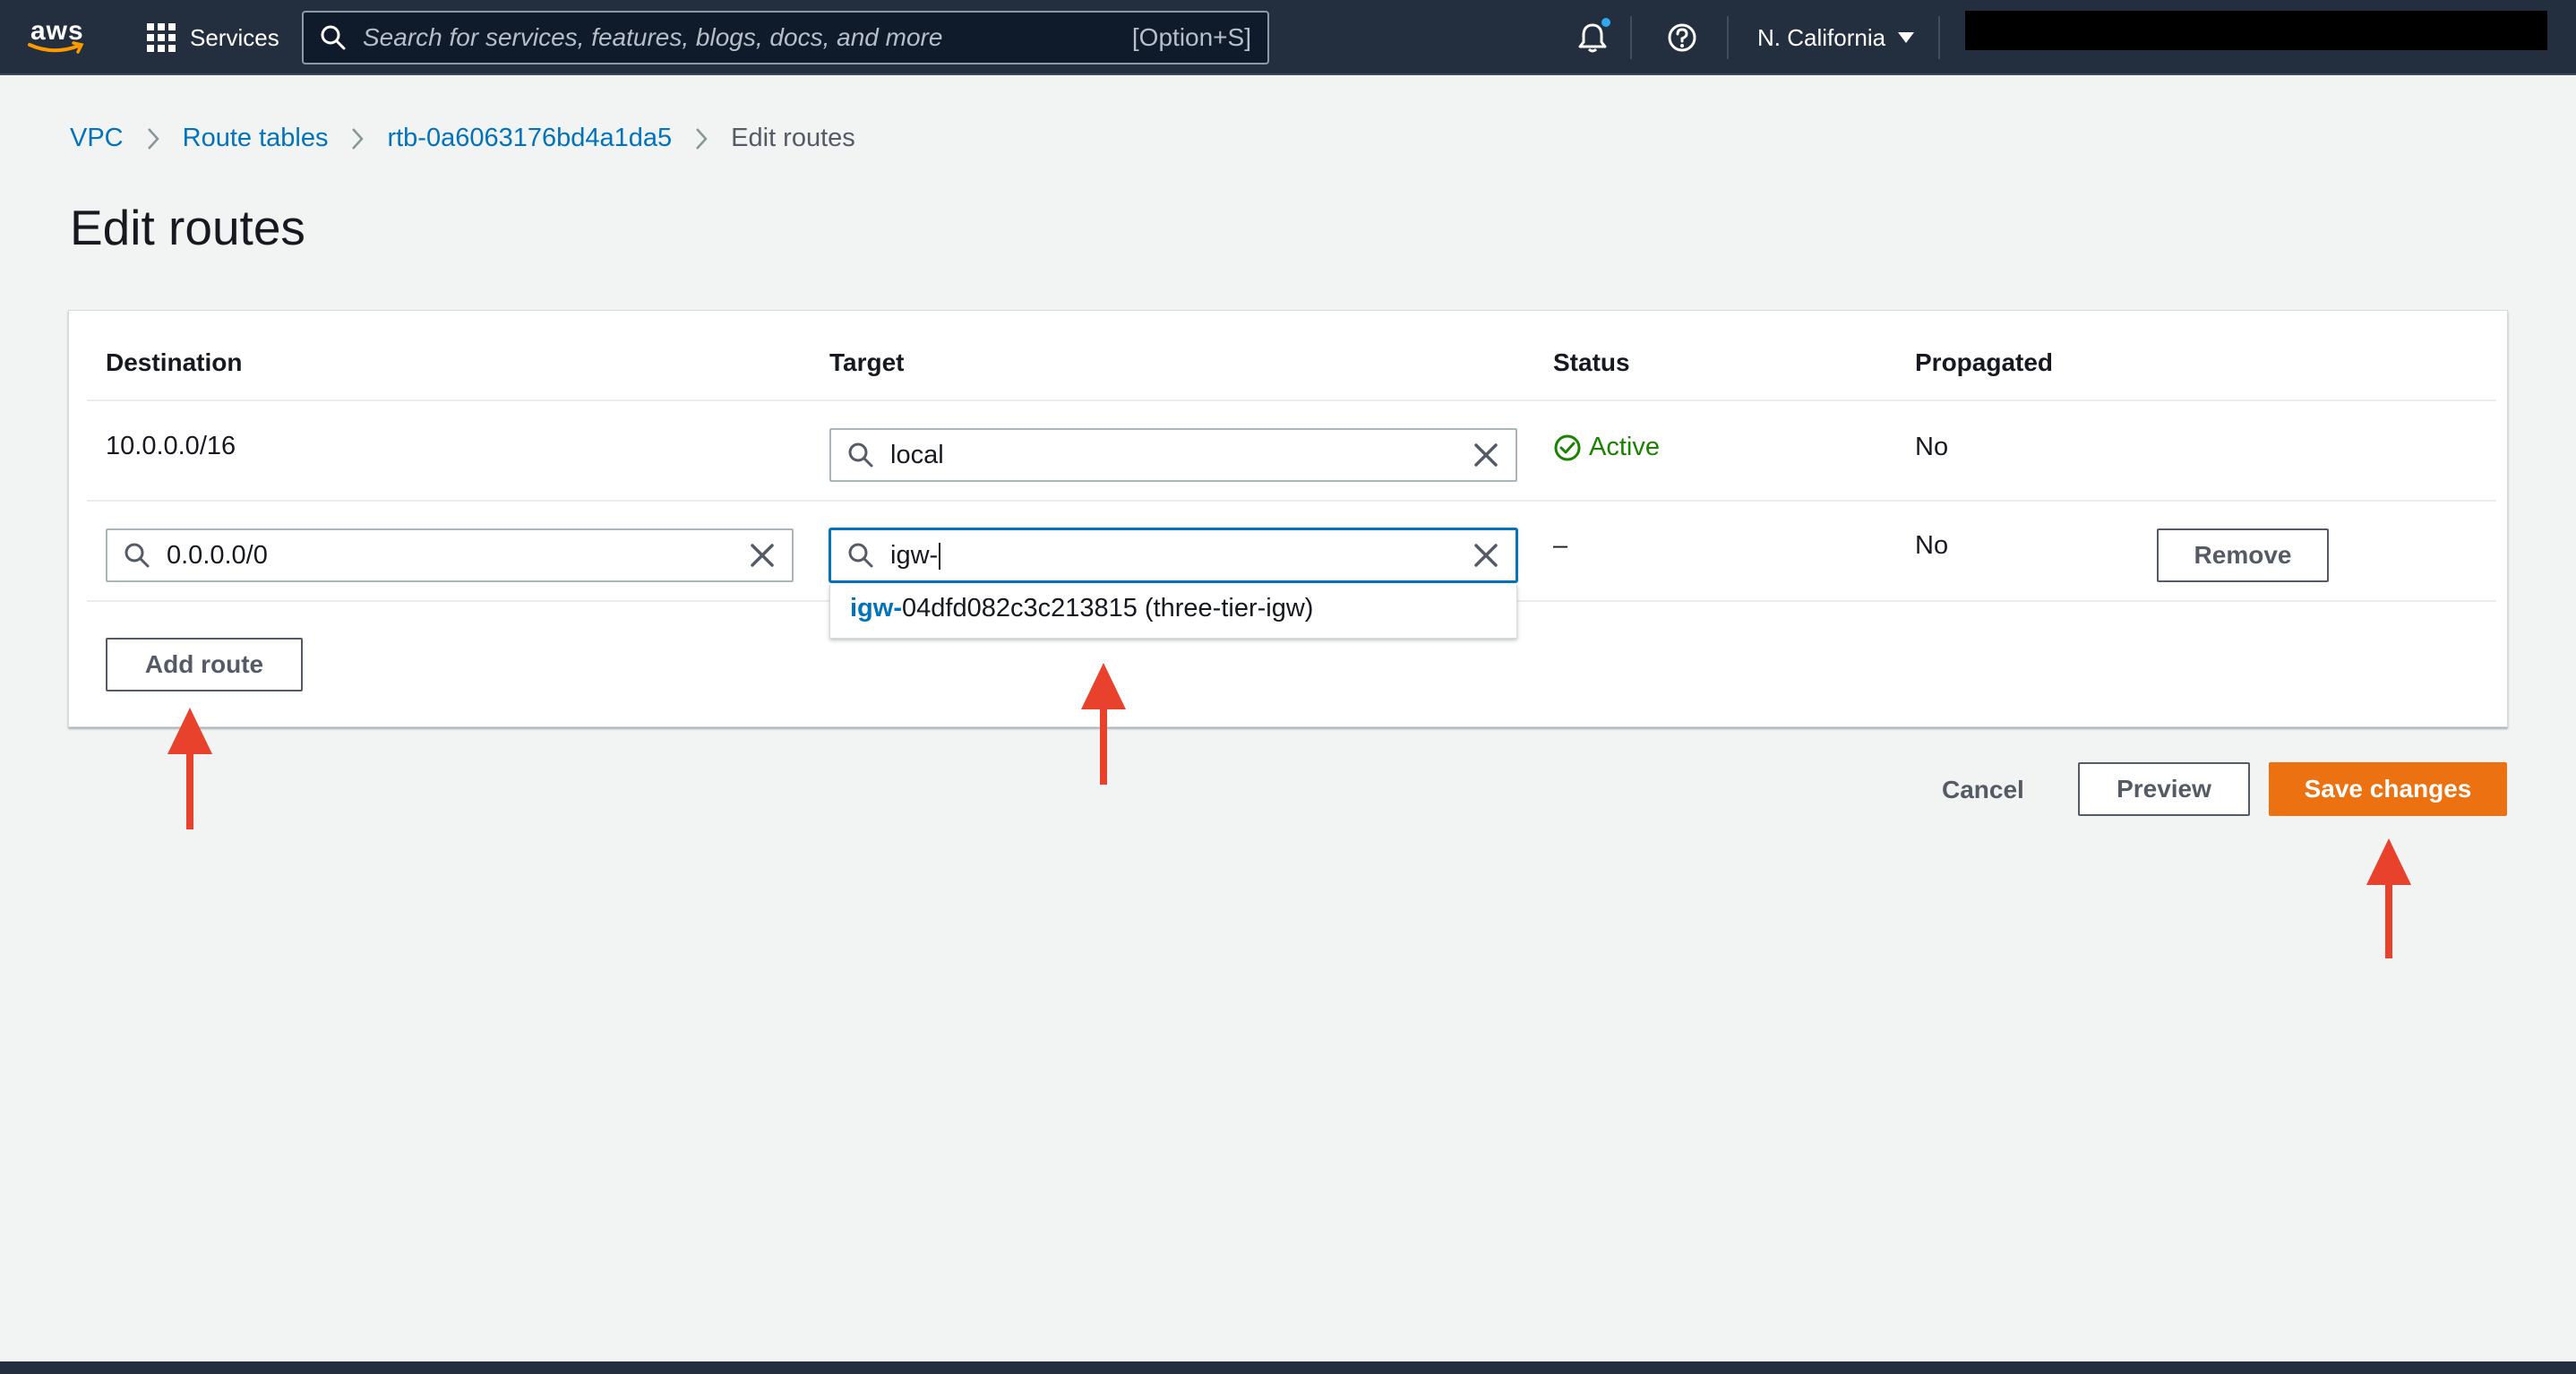  What do you see at coordinates (876, 608) in the screenshot?
I see `suggestion-match-highlight: igw-` at bounding box center [876, 608].